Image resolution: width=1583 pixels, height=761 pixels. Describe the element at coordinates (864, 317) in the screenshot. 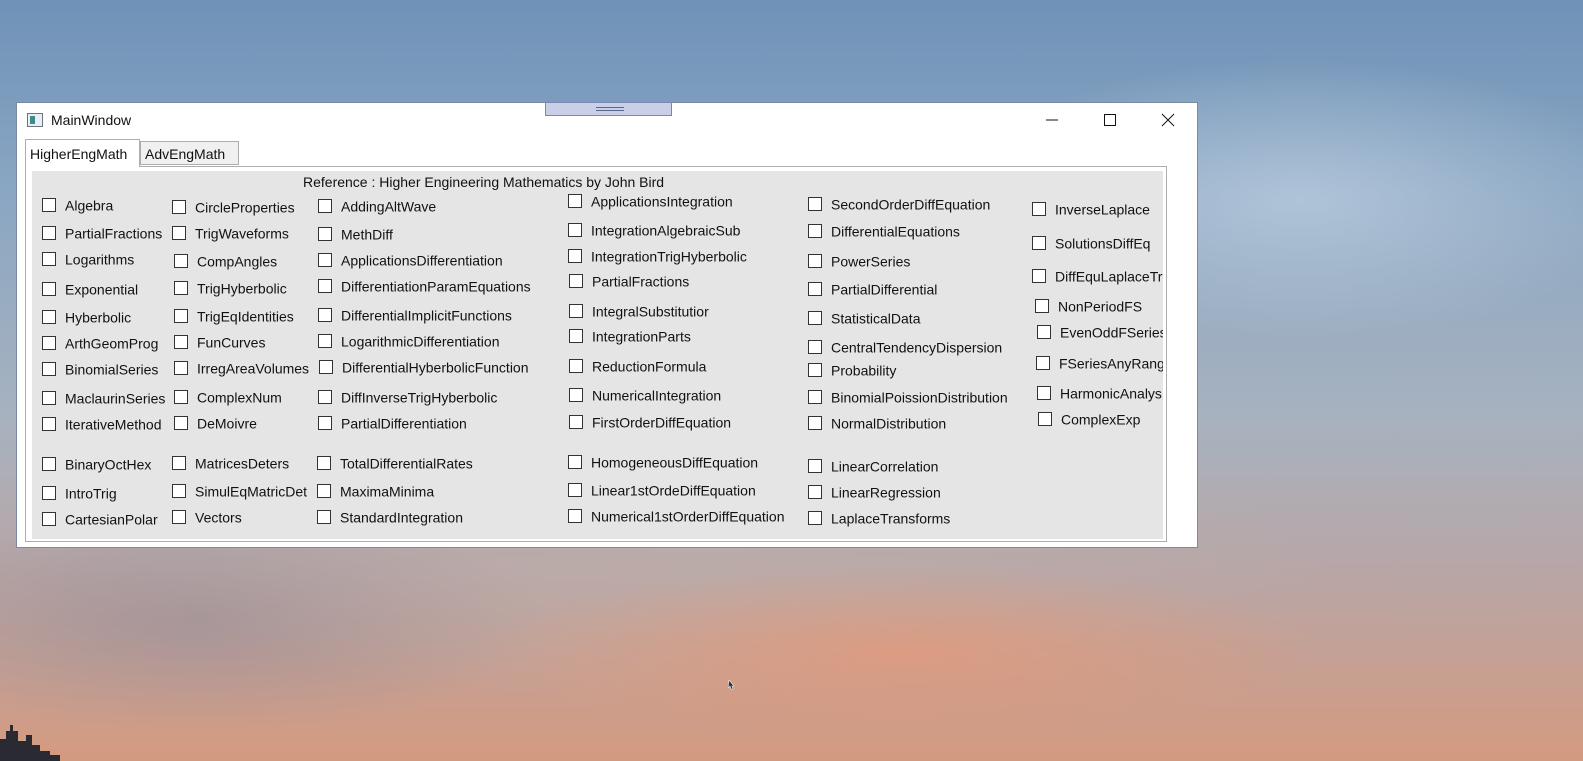

I see `checkbox-statistical-data: StatisticalData` at that location.